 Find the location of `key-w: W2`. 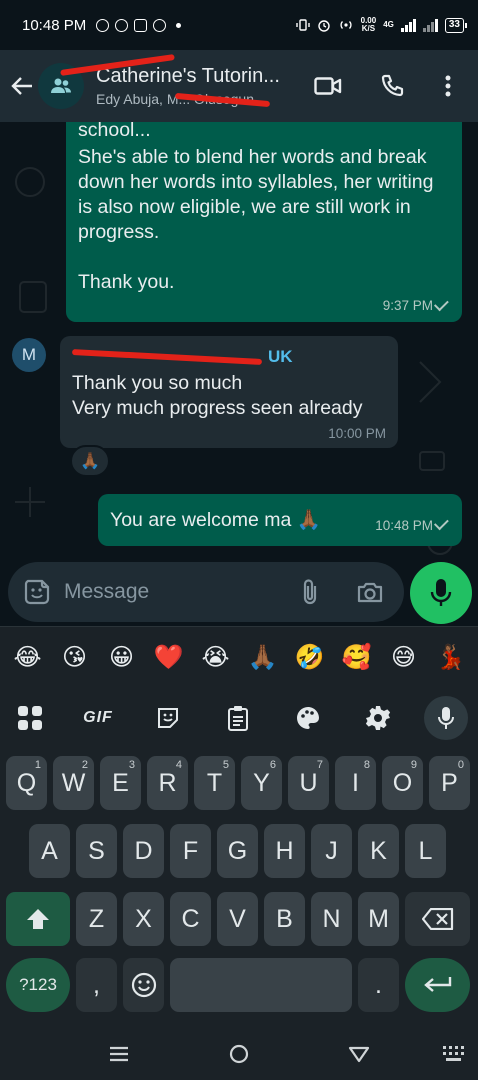

key-w: W2 is located at coordinates (73, 783).